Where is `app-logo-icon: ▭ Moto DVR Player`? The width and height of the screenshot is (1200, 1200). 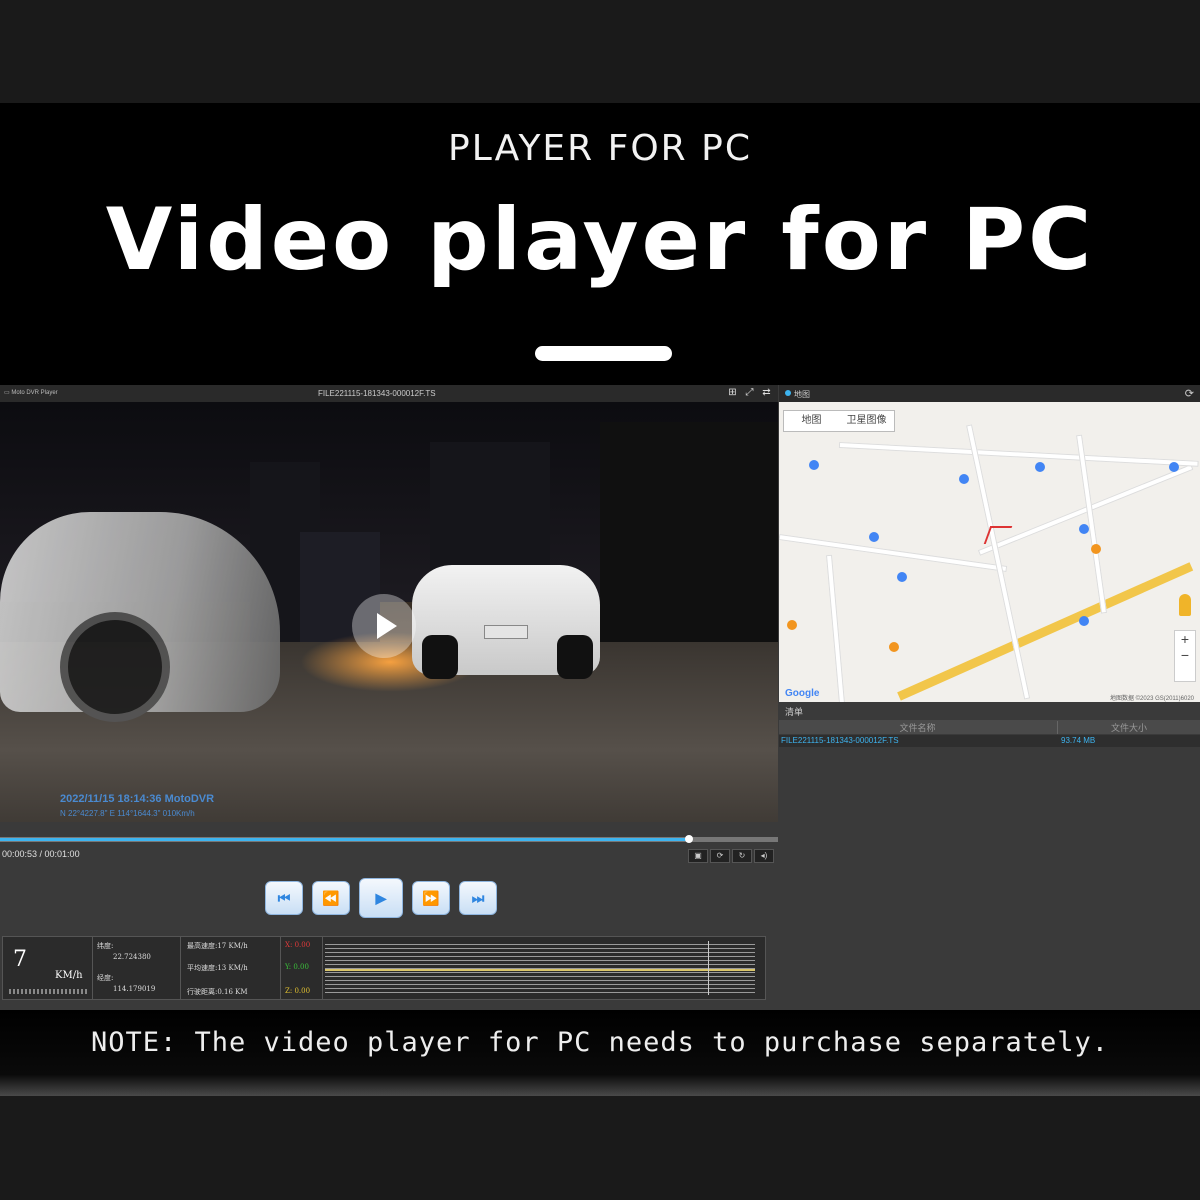
app-logo-icon: ▭ Moto DVR Player is located at coordinates (31, 393).